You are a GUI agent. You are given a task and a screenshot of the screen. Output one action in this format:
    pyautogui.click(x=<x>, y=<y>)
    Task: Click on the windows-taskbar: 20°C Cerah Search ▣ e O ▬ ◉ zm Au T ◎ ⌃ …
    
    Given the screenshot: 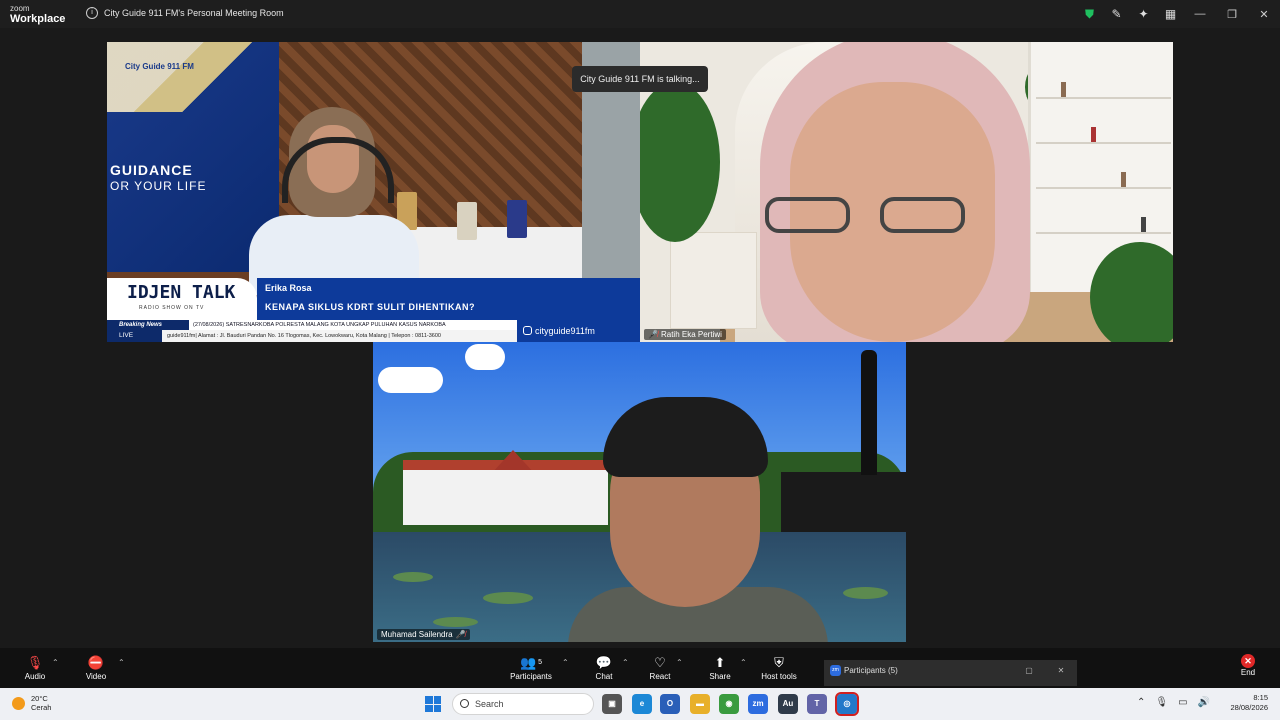 What is the action you would take?
    pyautogui.click(x=640, y=704)
    